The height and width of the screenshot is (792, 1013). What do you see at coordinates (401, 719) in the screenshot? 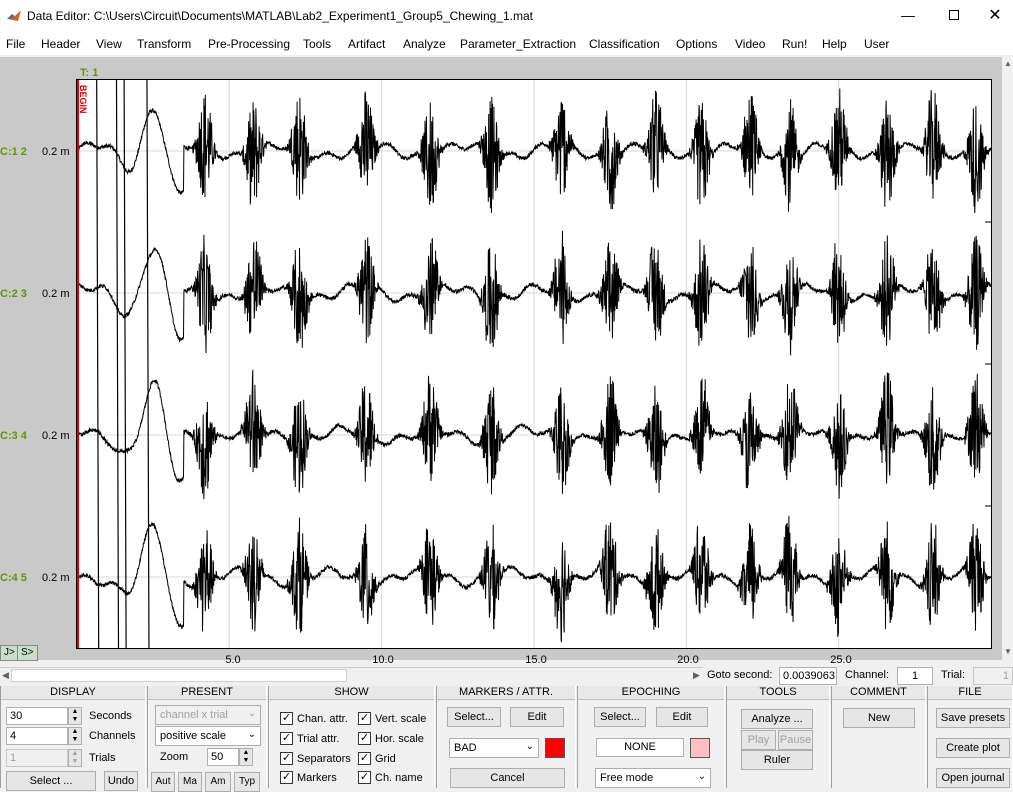
I see `vert-scale-label: Vert. scale` at bounding box center [401, 719].